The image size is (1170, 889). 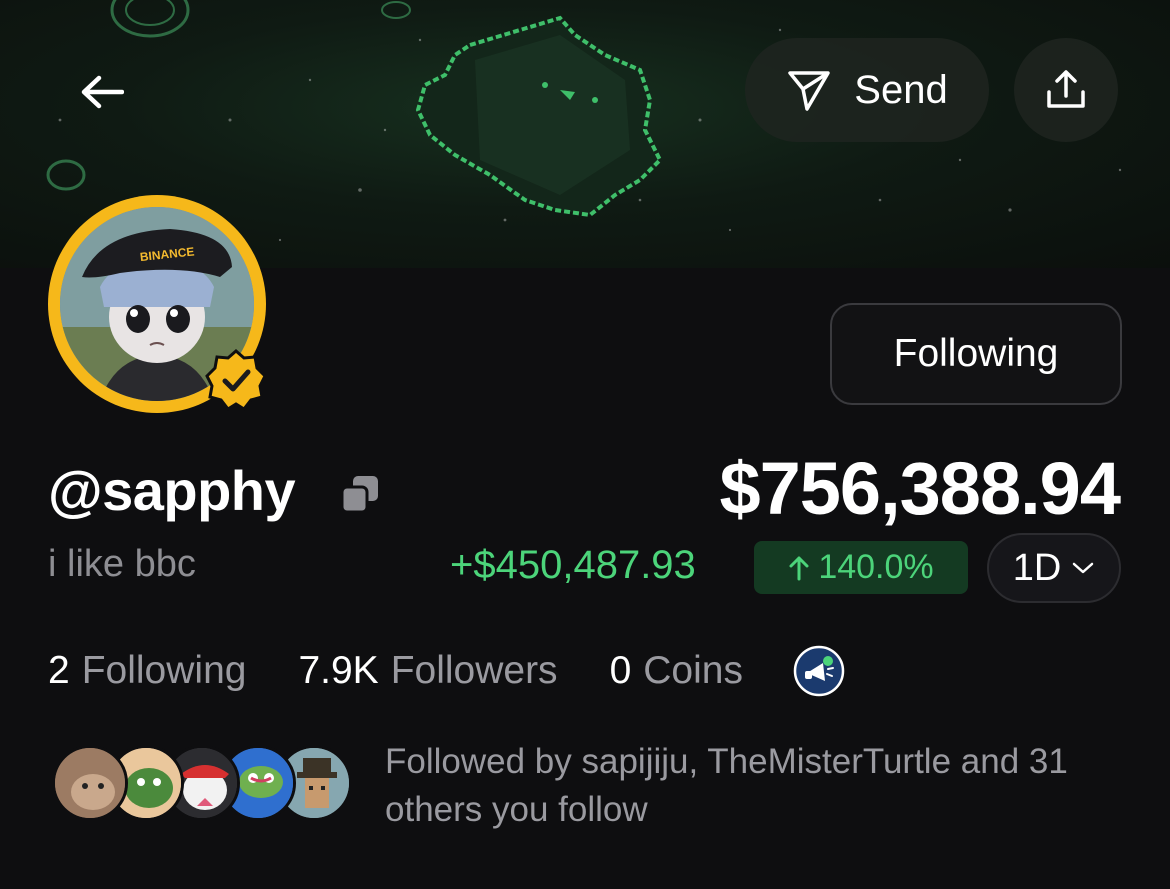 What do you see at coordinates (920, 488) in the screenshot?
I see `portfolio-balance: $756,388.94` at bounding box center [920, 488].